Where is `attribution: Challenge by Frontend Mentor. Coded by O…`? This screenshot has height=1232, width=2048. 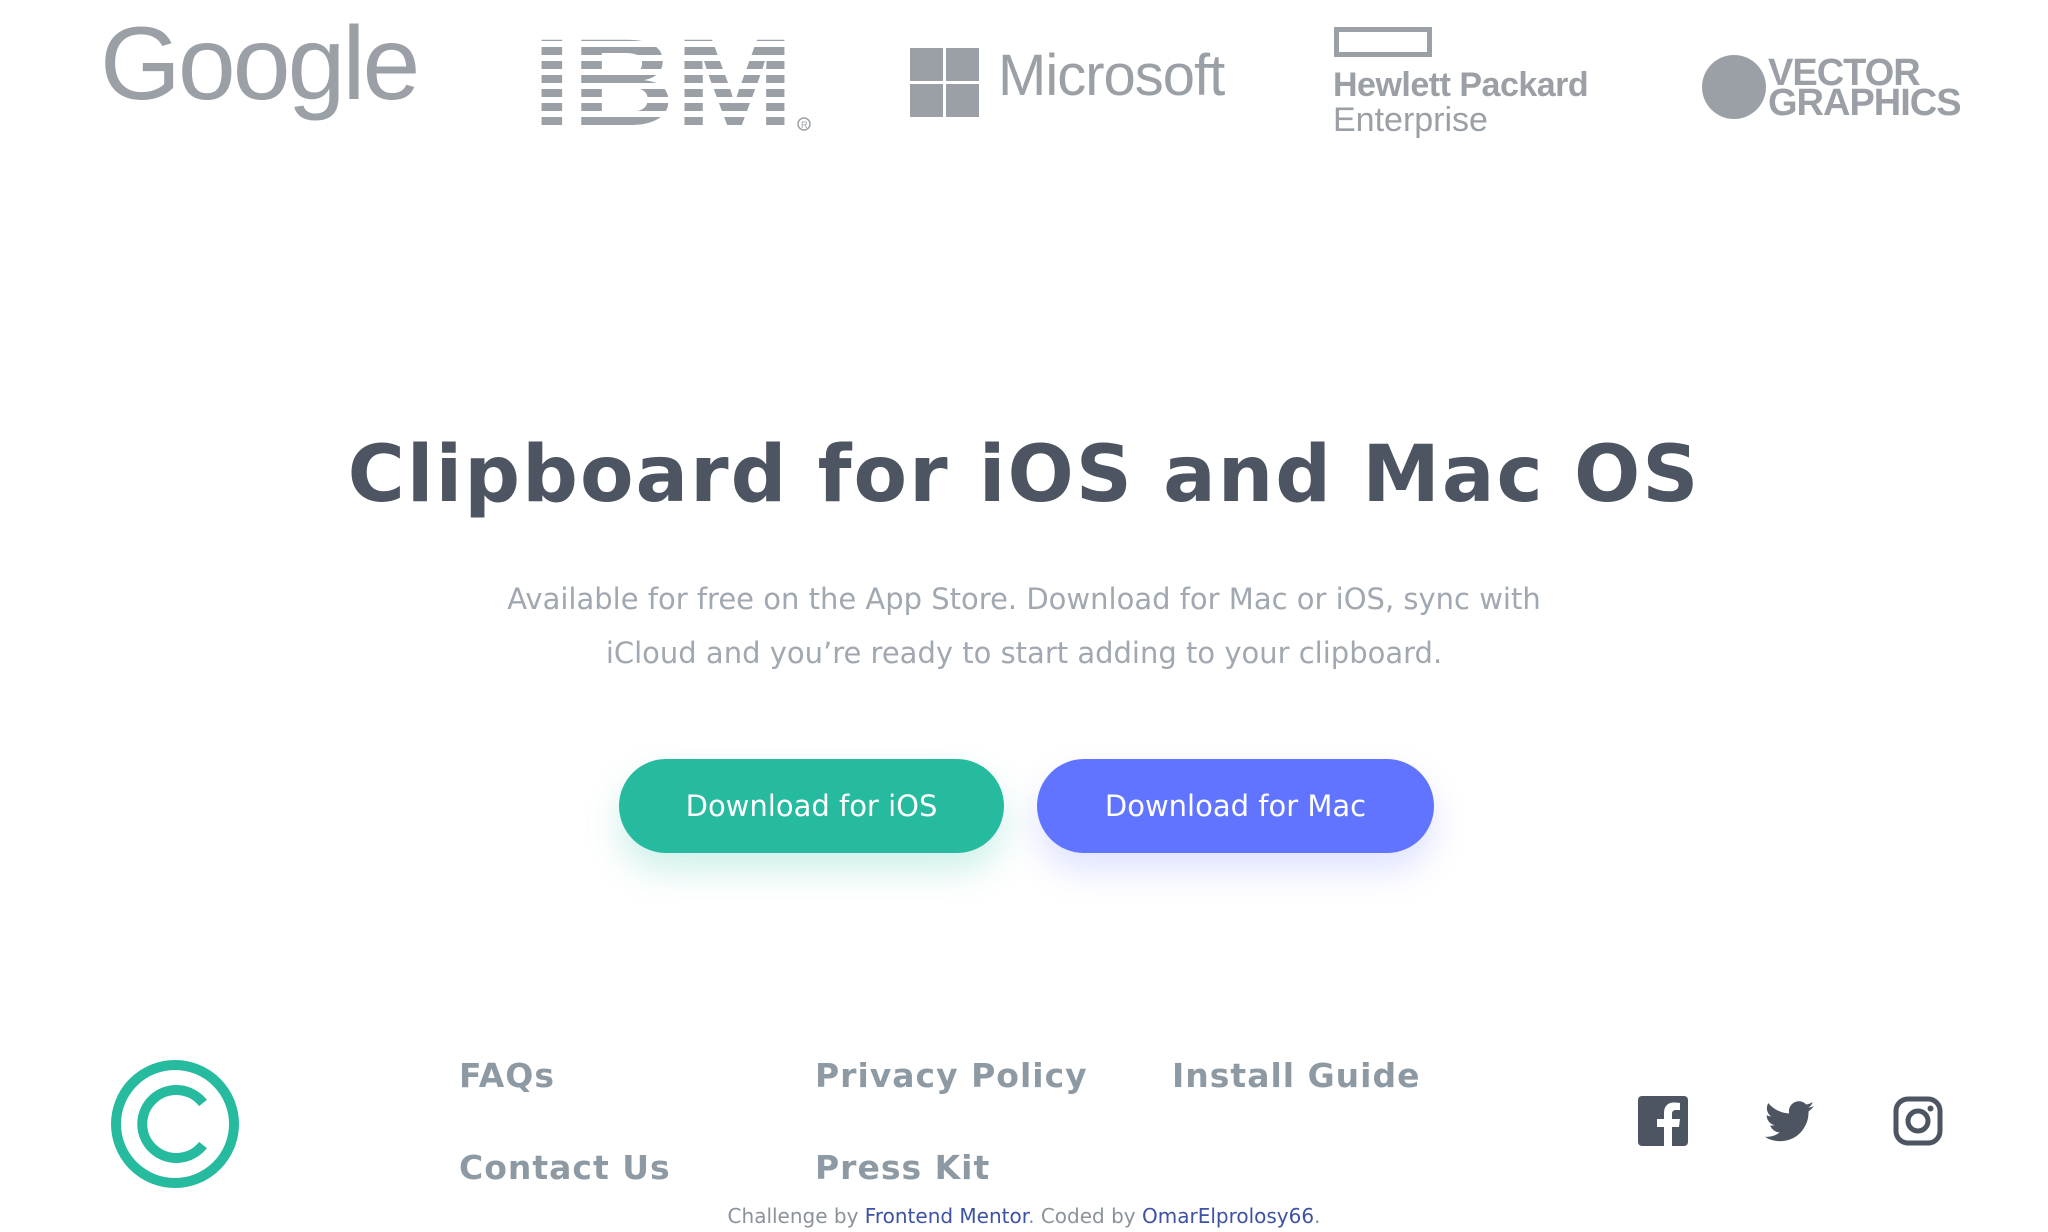 attribution: Challenge by Frontend Mentor. Coded by O… is located at coordinates (1024, 1216).